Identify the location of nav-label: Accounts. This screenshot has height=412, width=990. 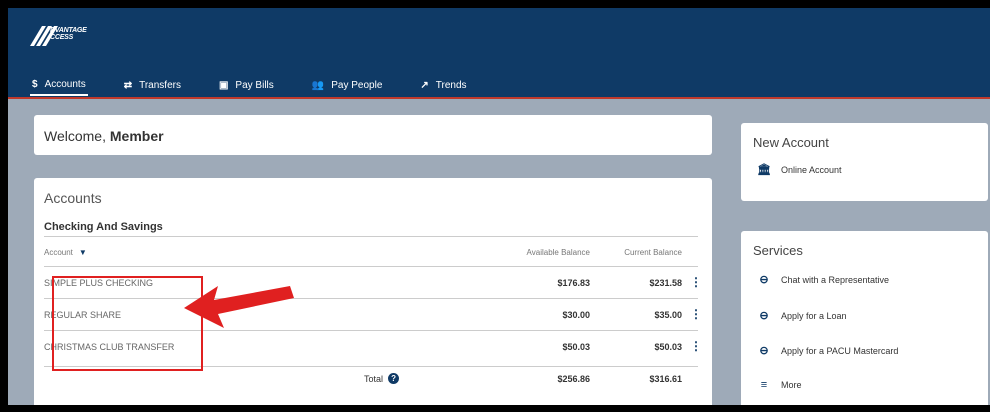
(65, 84).